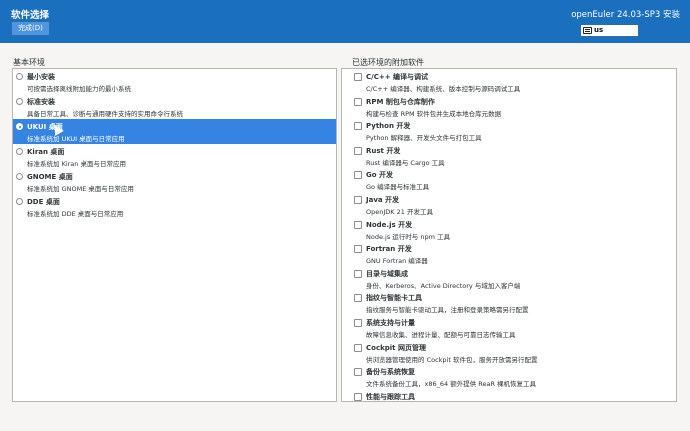 The image size is (690, 431). I want to click on addon-item-desc: Go 编译器与标准工具, so click(398, 187).